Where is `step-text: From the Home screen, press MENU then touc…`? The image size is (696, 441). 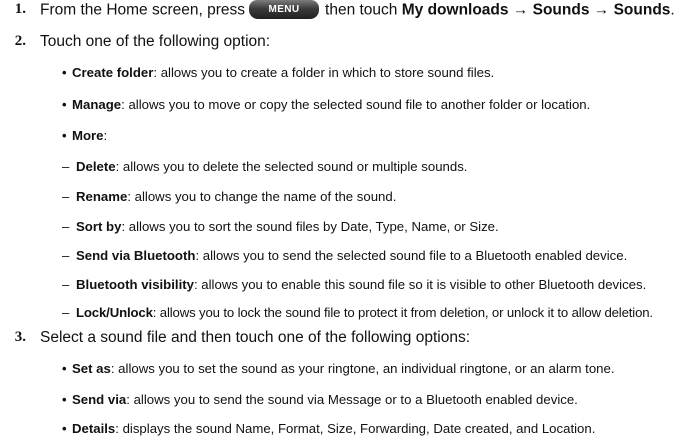 step-text: From the Home screen, press MENU then touc… is located at coordinates (357, 10).